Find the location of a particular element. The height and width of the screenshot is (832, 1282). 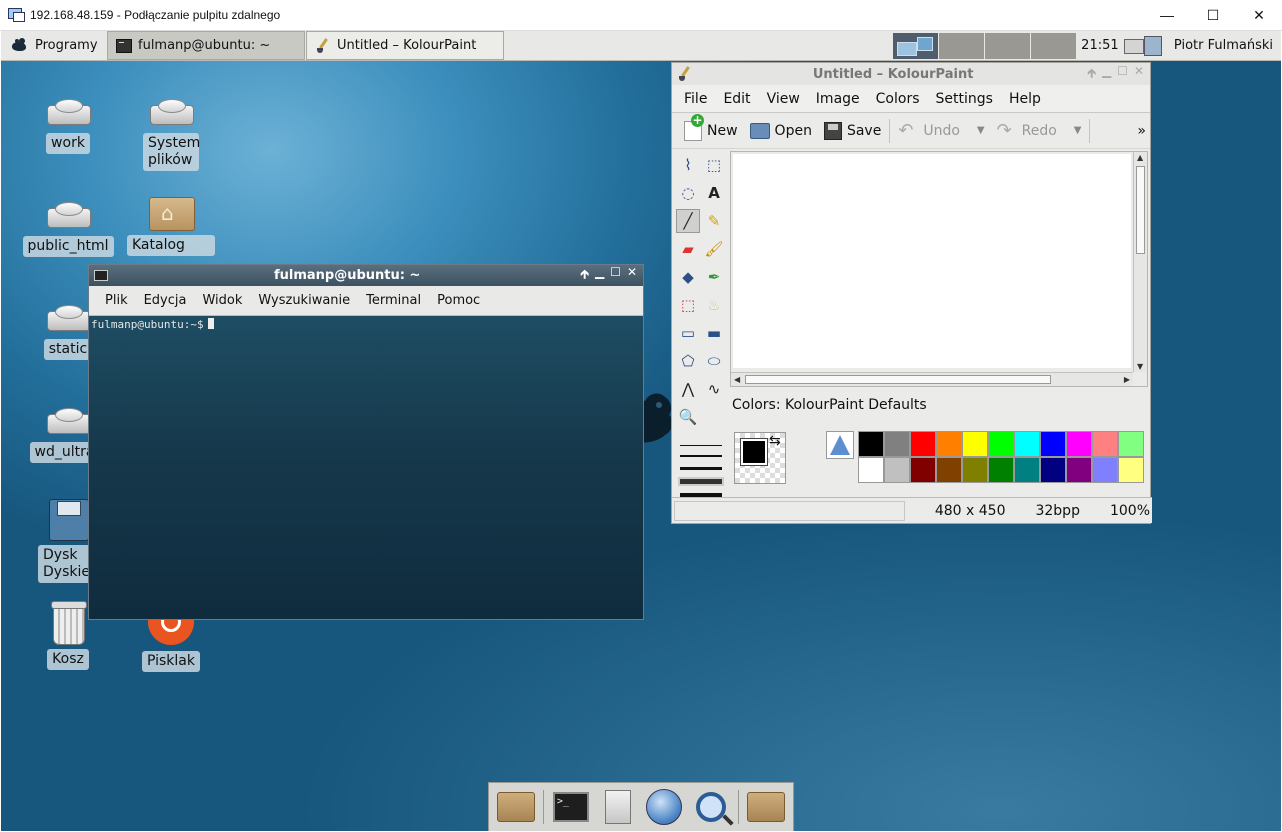

free-form-select-icon: ⌇ is located at coordinates (688, 165).